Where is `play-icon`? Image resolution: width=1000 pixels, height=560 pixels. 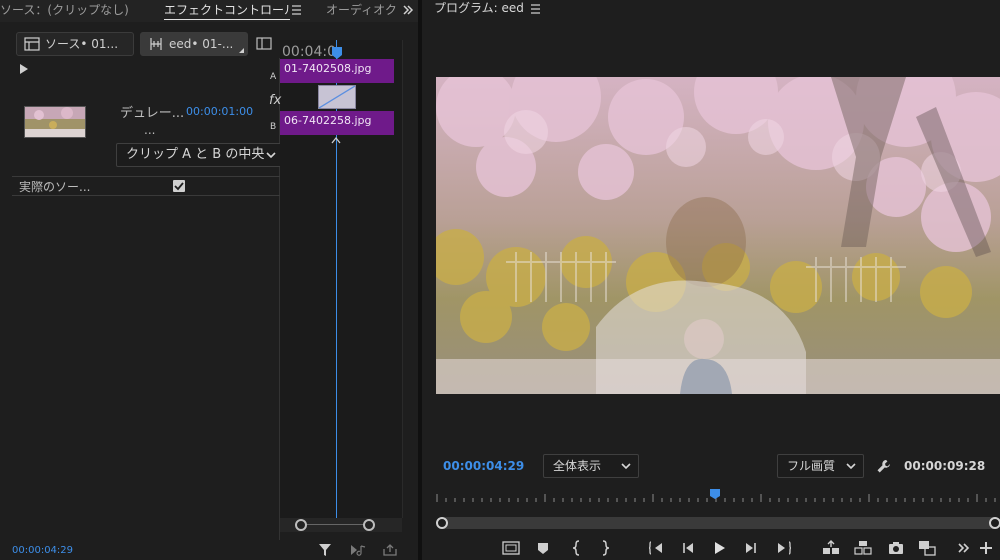 play-icon is located at coordinates (719, 548).